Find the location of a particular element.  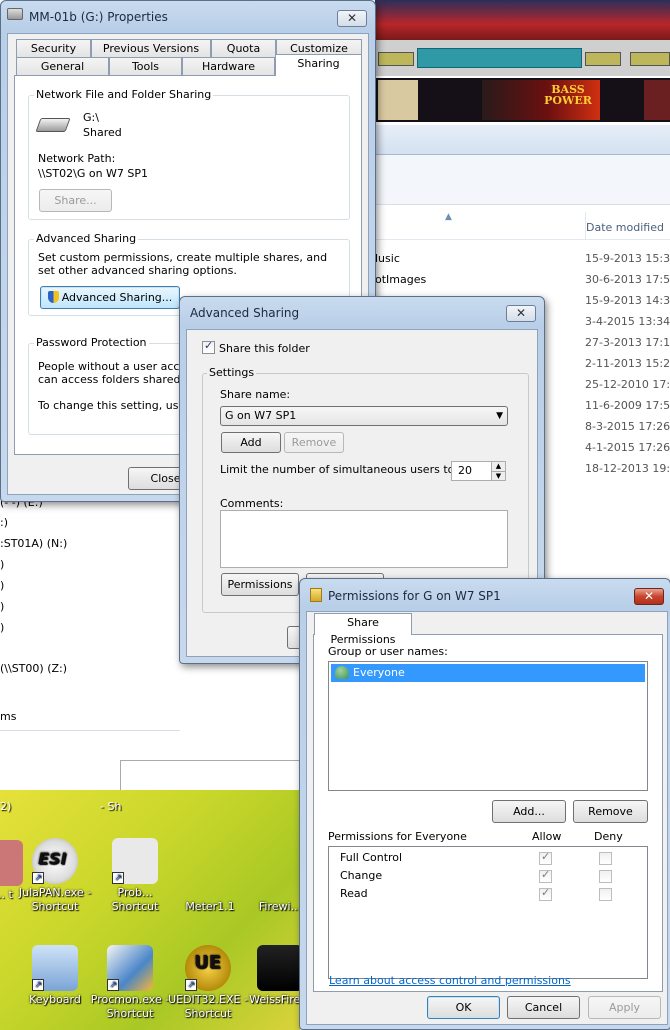

desktop-icon-procmon: ↗ Procmon.exe - Shortcut is located at coordinates (130, 983).